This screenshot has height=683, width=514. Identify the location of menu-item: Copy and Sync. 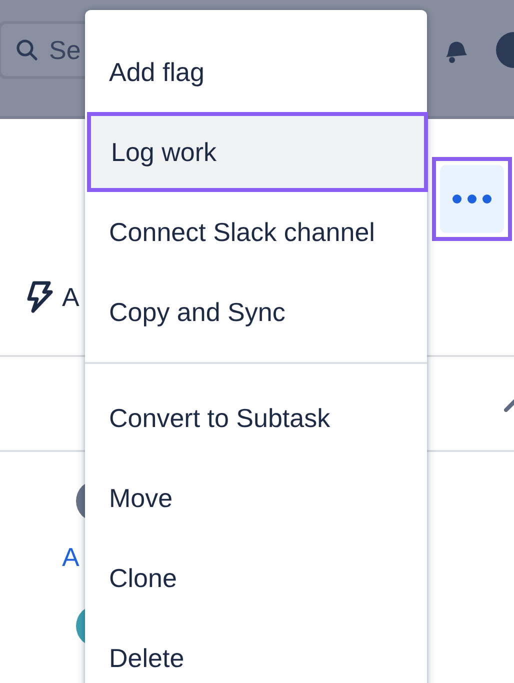
(256, 312).